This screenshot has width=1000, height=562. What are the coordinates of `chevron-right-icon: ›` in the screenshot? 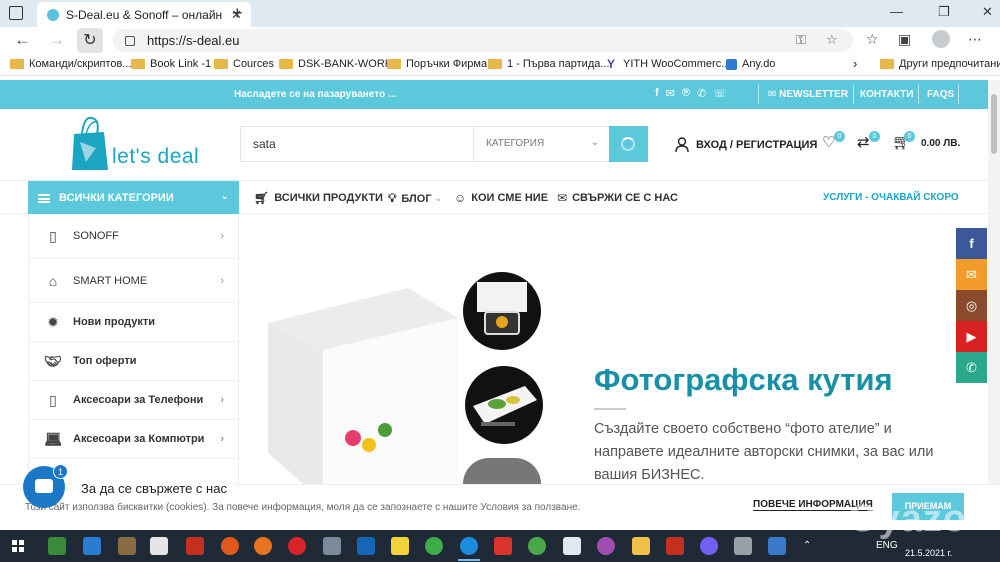 It's located at (222, 400).